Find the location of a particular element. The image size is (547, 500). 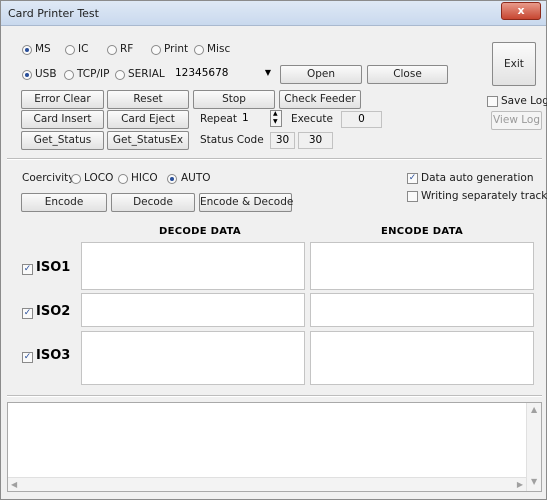

radio-ic is located at coordinates (70, 50).